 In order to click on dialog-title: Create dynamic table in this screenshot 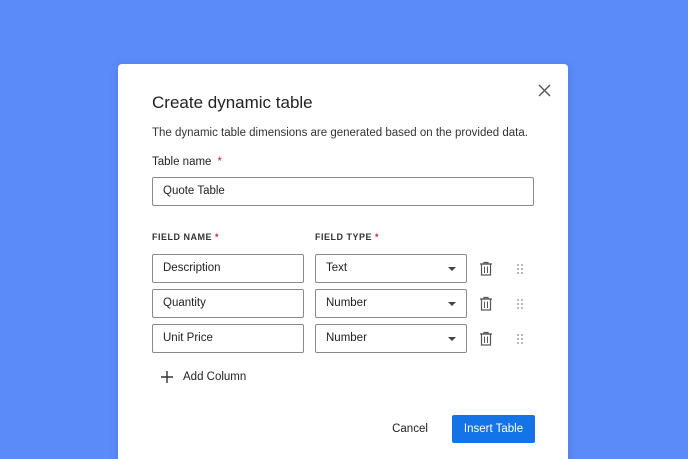, I will do `click(232, 102)`.